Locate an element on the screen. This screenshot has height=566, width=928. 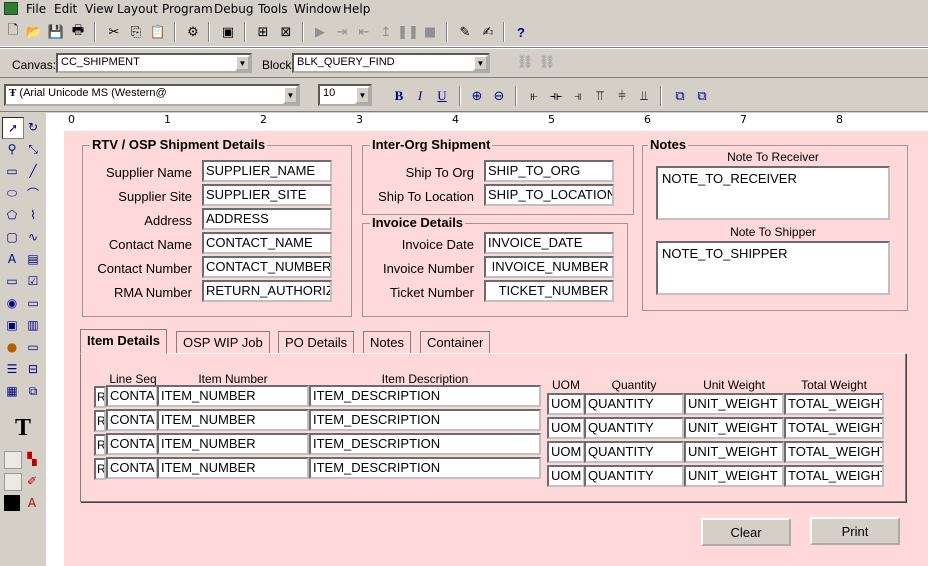
checkbox-tool-icon: ☑ is located at coordinates (33, 281).